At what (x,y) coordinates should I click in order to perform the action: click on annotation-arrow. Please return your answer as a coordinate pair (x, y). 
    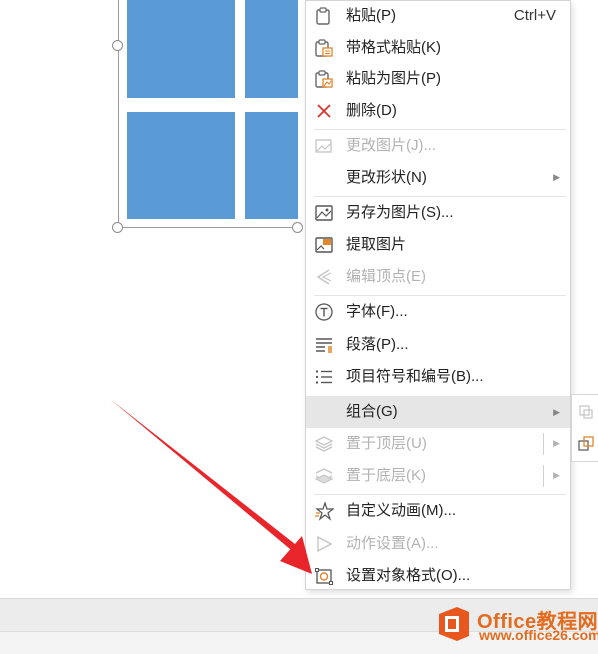
    Looking at the image, I should click on (211, 486).